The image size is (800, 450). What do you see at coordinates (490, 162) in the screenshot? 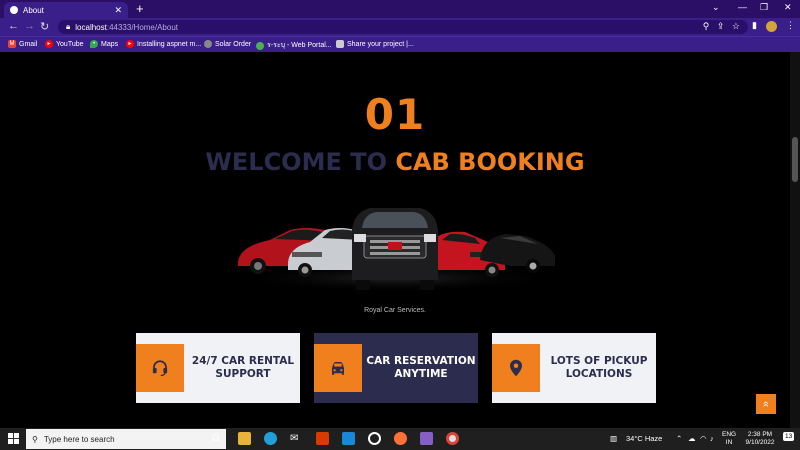
I see `heading-part2: CAB BOOKING` at bounding box center [490, 162].